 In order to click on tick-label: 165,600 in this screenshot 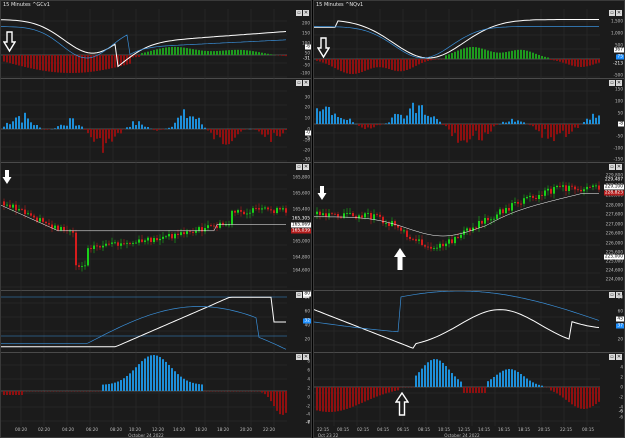, I will do `click(301, 193)`.